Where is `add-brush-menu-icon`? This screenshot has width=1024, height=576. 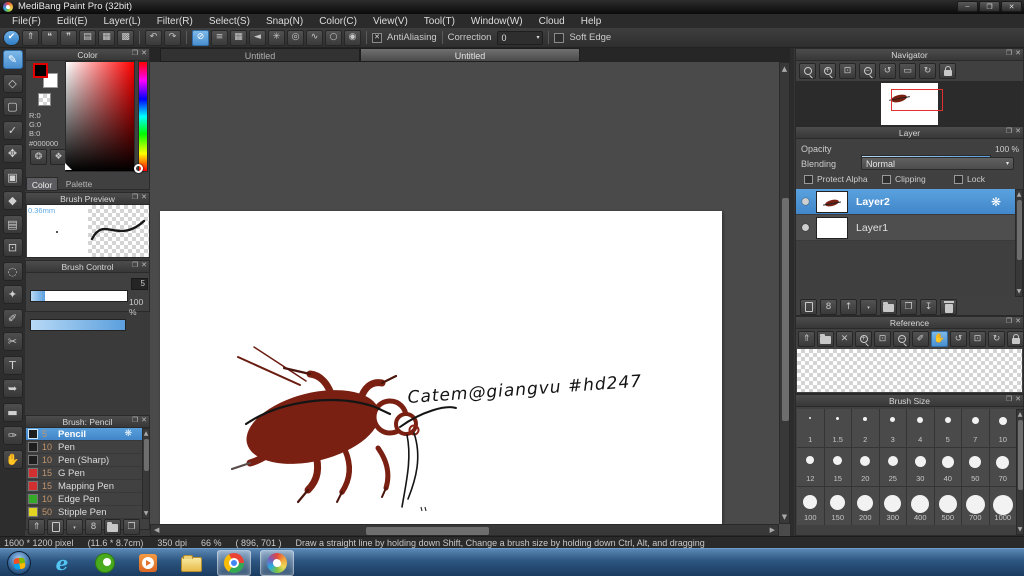
add-brush-menu-icon is located at coordinates (74, 527).